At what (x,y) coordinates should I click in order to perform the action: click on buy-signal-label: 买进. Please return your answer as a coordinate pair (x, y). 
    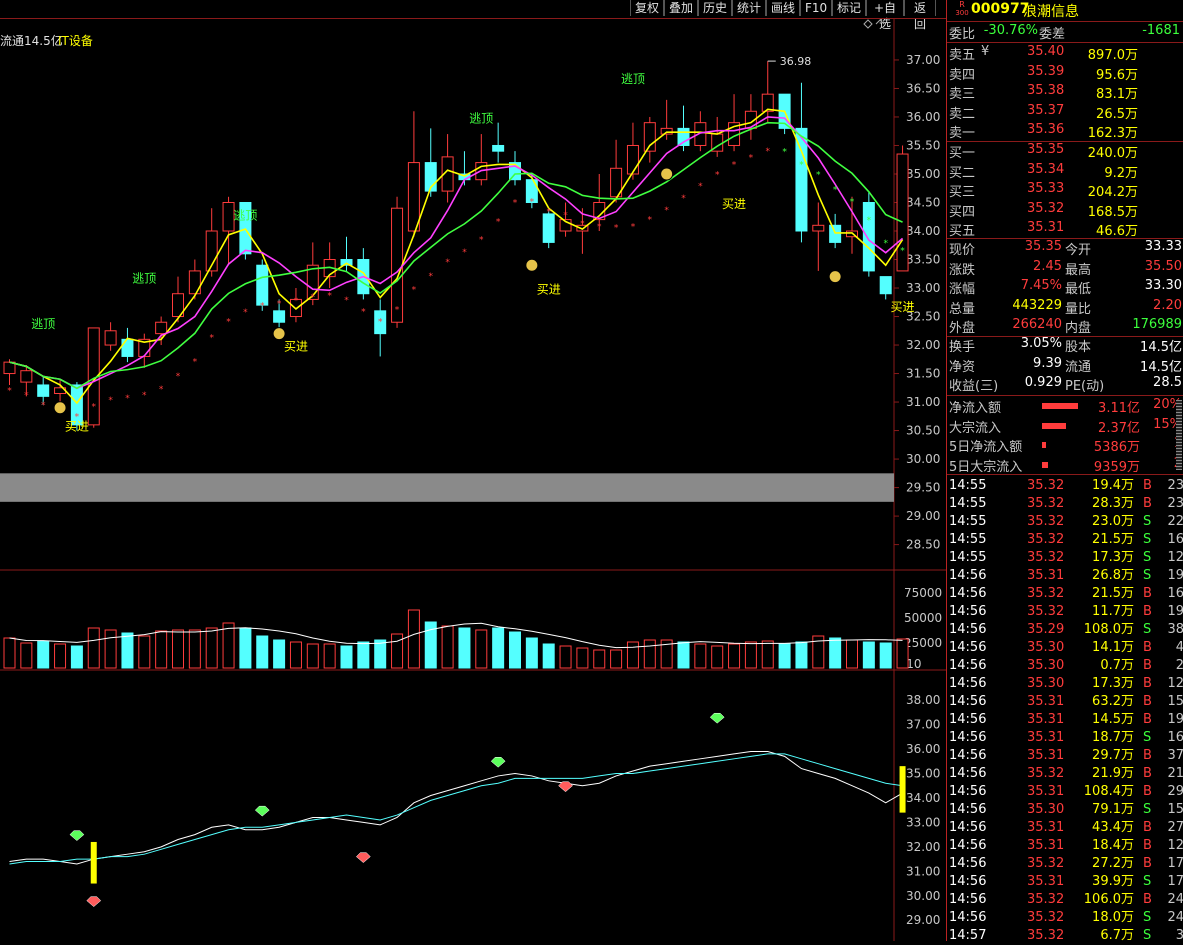
    Looking at the image, I should click on (903, 307).